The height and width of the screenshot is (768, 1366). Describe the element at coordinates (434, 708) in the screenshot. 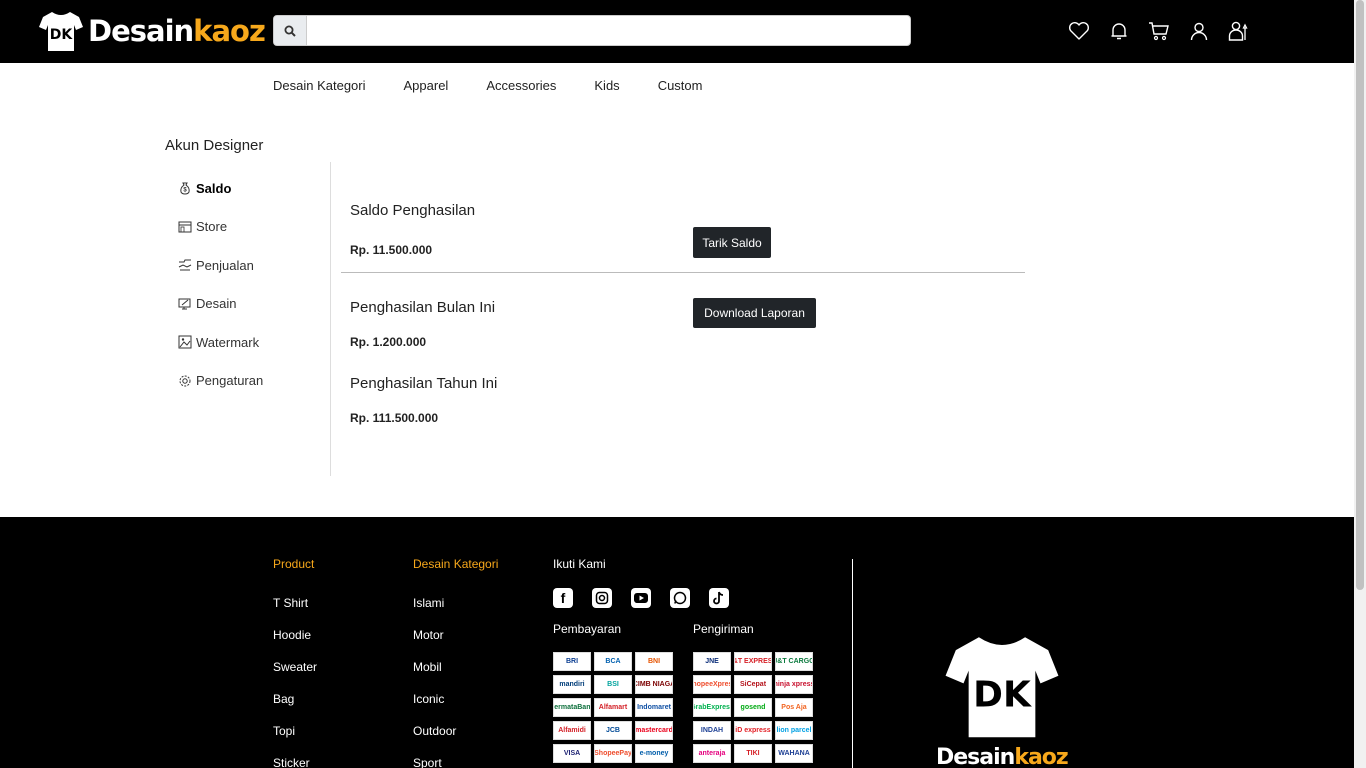

I see `footer-link: Iconic` at that location.